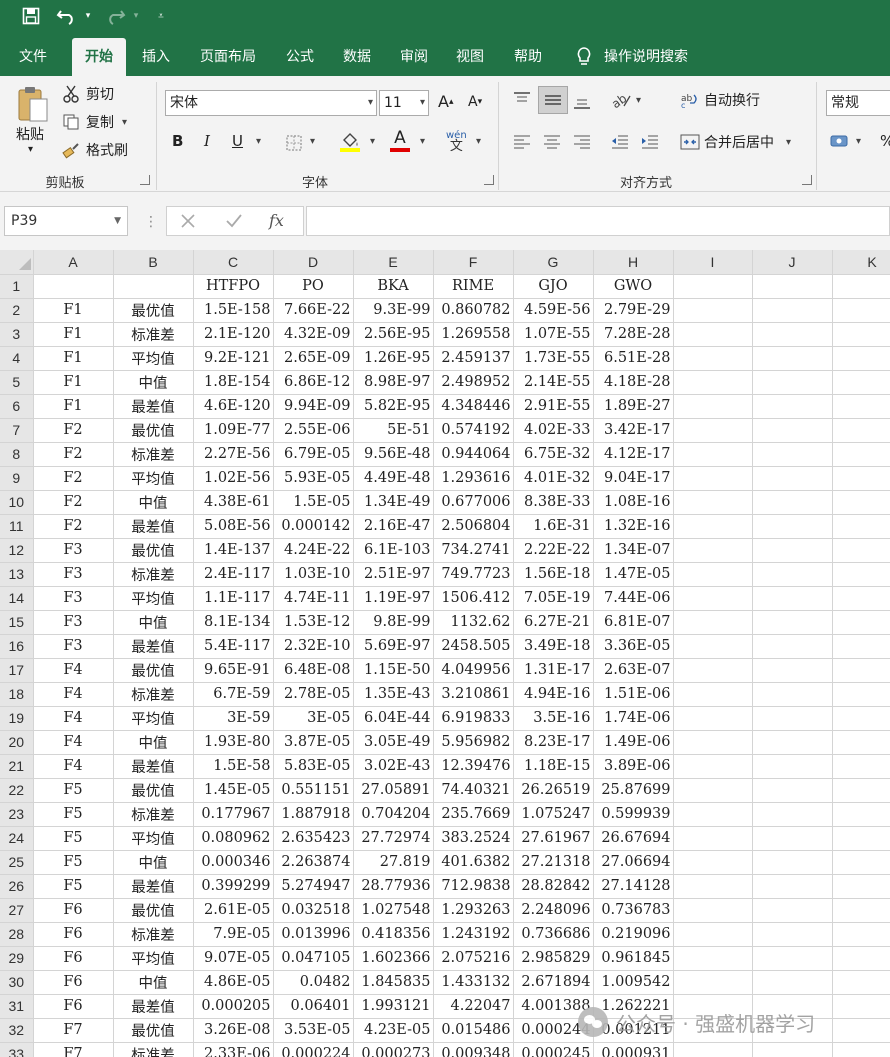  Describe the element at coordinates (393, 958) in the screenshot. I see `cell: 1.602366` at that location.